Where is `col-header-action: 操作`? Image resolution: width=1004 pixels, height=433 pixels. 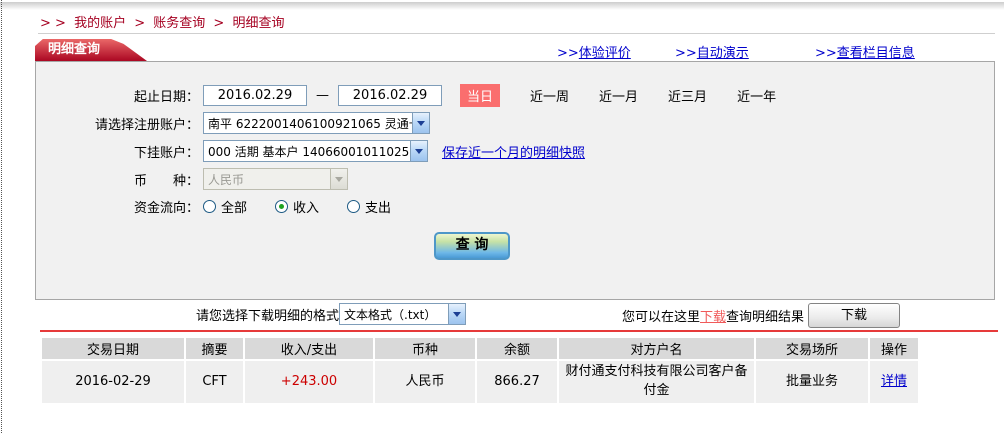 col-header-action: 操作 is located at coordinates (894, 348).